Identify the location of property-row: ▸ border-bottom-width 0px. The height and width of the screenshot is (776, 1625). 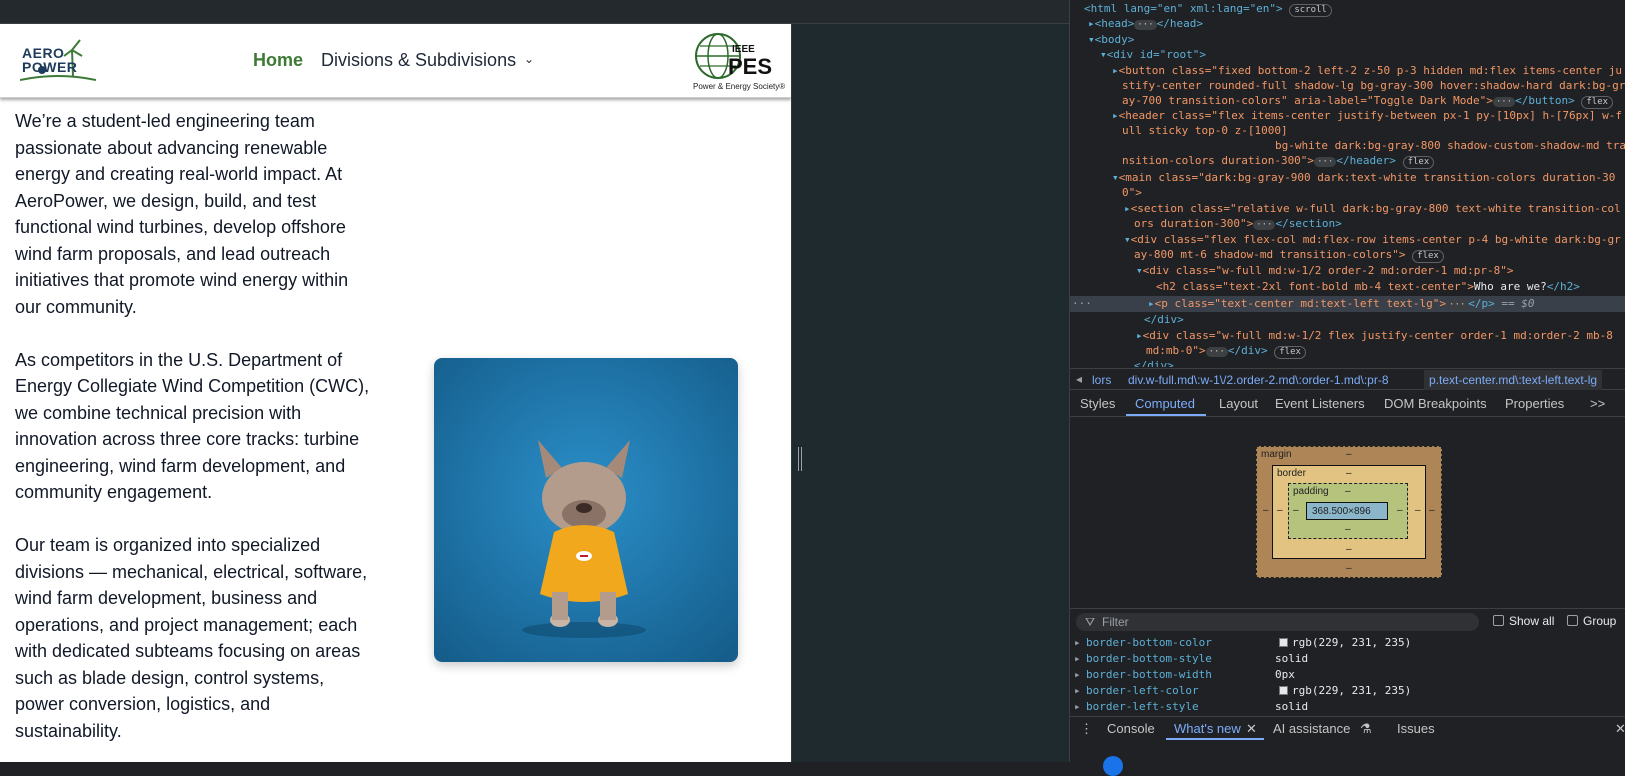
(1347, 676).